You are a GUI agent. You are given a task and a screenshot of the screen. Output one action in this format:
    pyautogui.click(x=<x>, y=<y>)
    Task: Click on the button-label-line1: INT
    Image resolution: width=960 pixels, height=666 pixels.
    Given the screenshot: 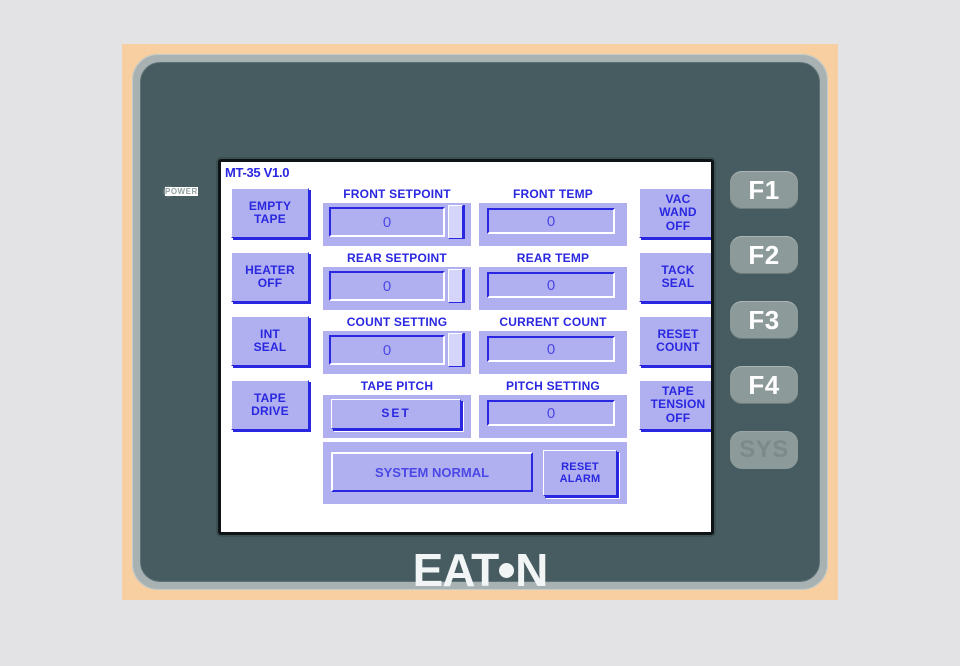 What is the action you would take?
    pyautogui.click(x=270, y=333)
    